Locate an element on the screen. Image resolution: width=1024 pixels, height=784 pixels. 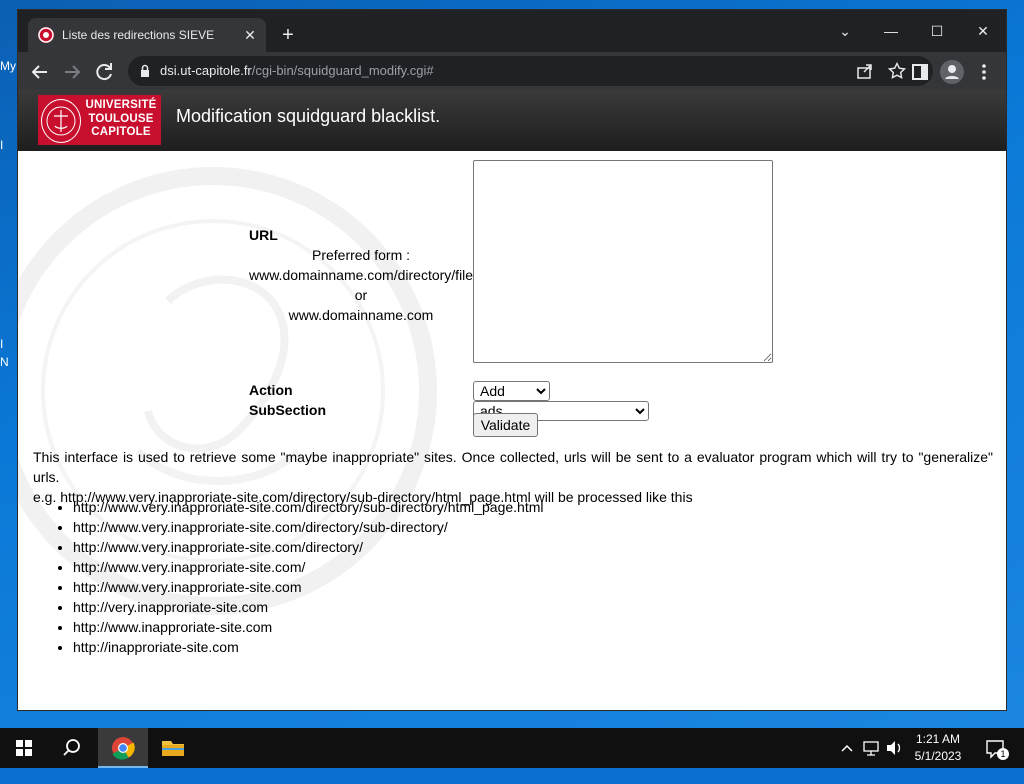
url-textarea is located at coordinates (623, 261).